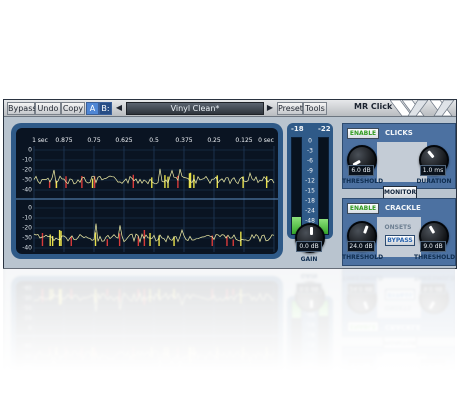 This screenshot has width=460, height=416. I want to click on clicks-threshold-readout: 6.0 dB, so click(361, 170).